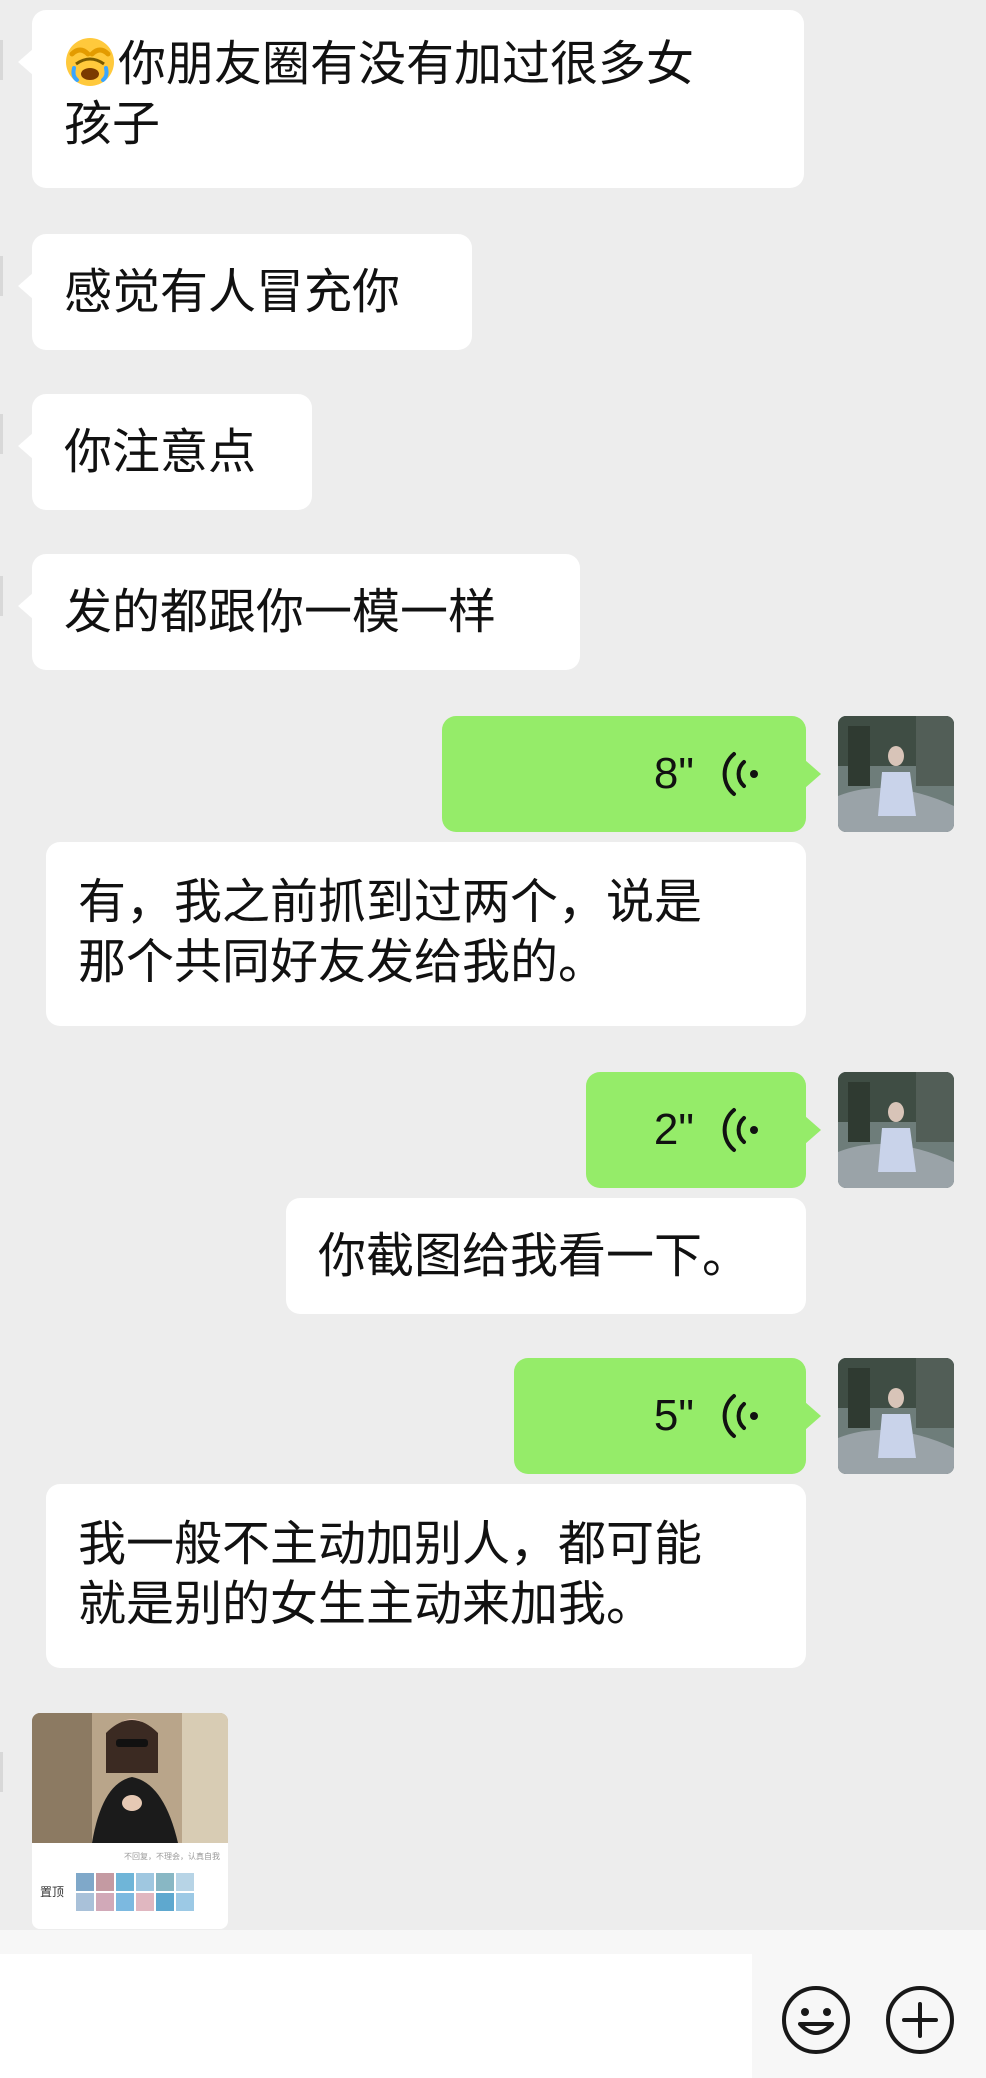 Image resolution: width=986 pixels, height=2078 pixels. I want to click on input-bar, so click(493, 2004).